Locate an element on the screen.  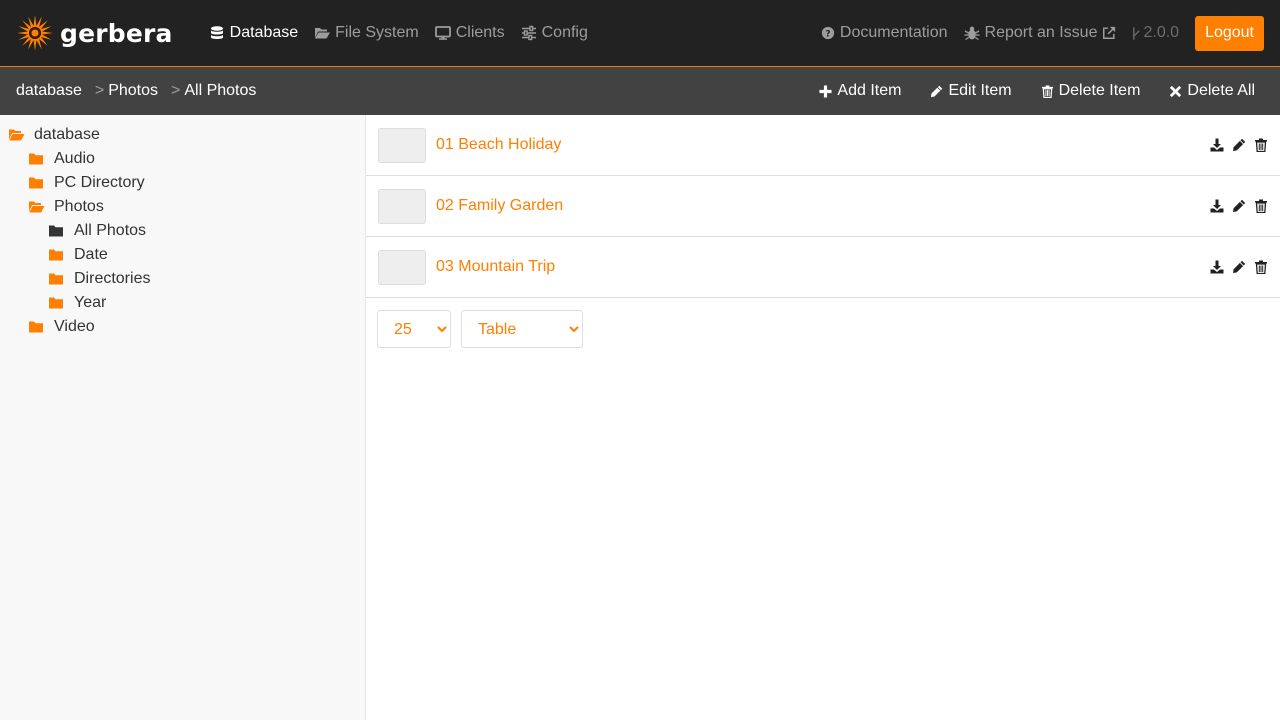
delete-item-button: Delete Item is located at coordinates (1095, 91).